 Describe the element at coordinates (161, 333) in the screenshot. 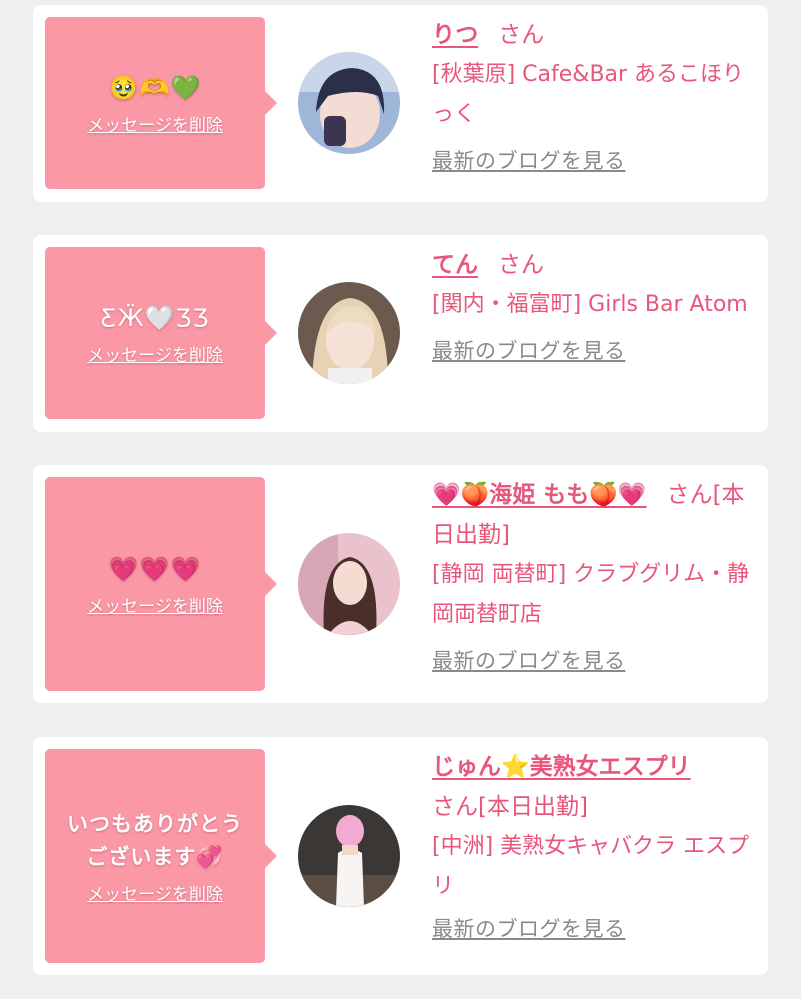

I see `message-bubble: ƸӜ🤍ƷƷ メッセージを削除` at that location.